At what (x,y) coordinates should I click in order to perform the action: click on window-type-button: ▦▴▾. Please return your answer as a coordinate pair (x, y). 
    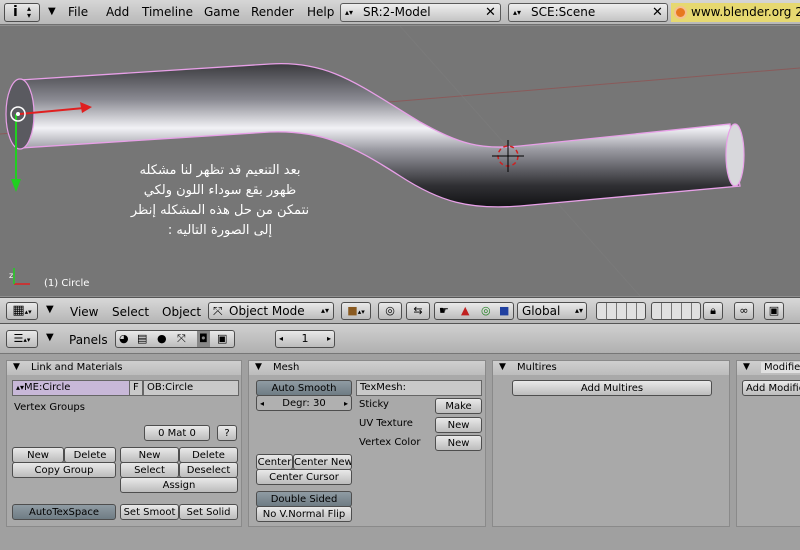
    Looking at the image, I should click on (22, 311).